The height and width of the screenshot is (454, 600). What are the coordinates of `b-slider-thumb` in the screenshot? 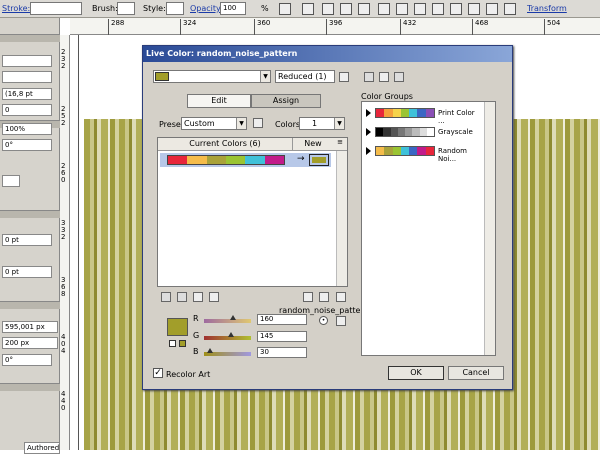 It's located at (209, 350).